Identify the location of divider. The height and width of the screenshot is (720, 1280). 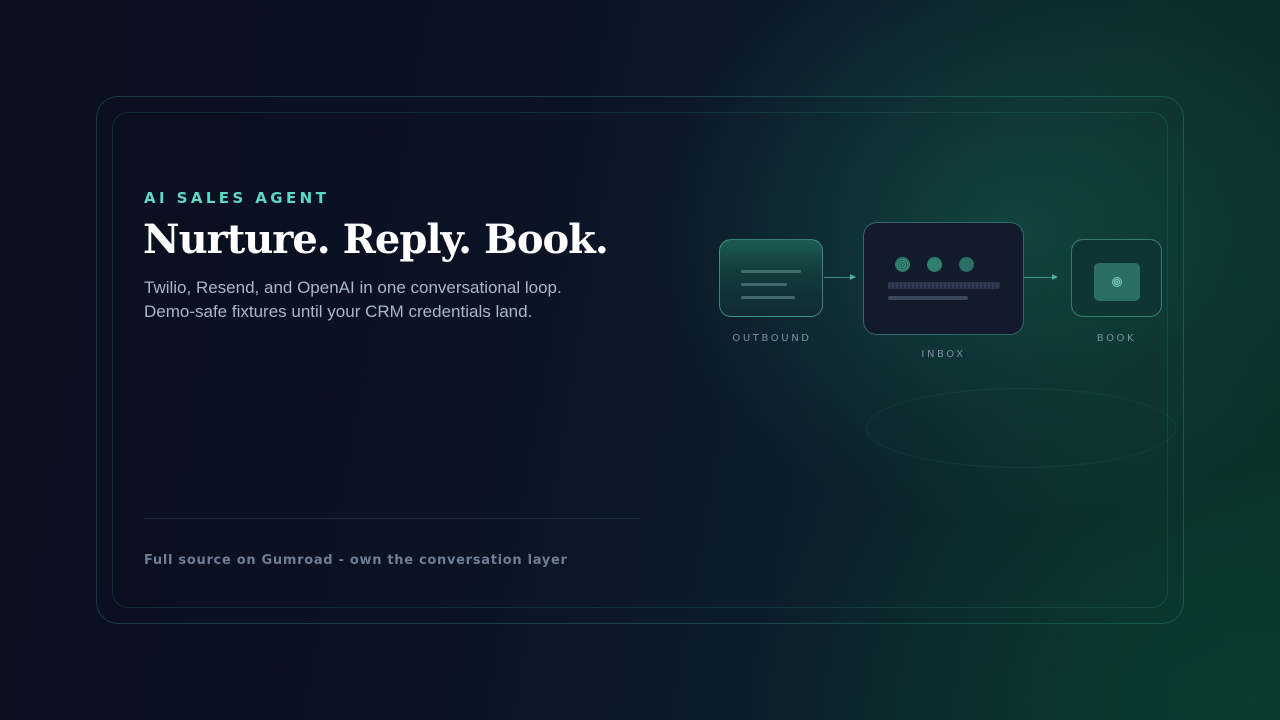
(392, 518).